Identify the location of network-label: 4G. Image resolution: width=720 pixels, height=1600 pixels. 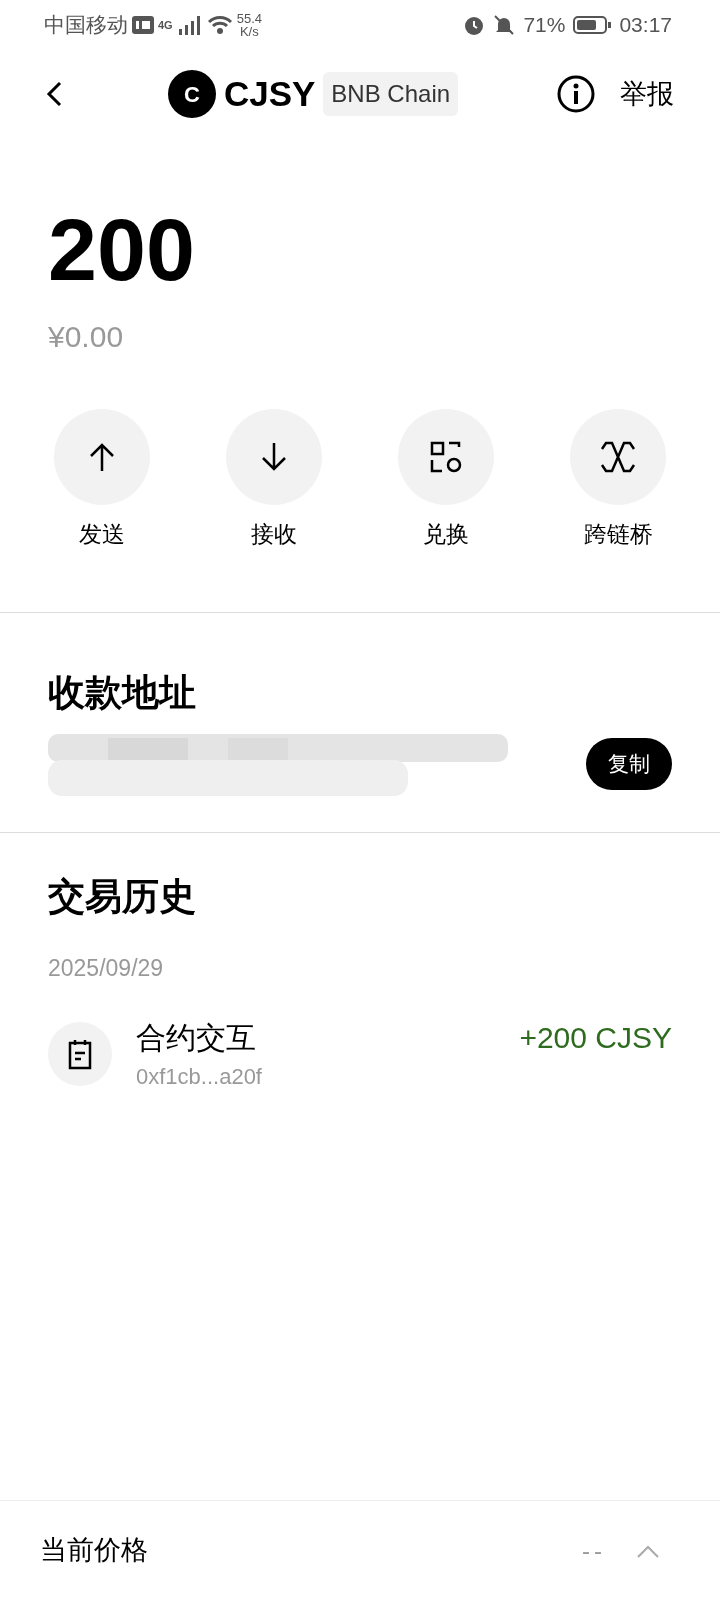
(165, 25).